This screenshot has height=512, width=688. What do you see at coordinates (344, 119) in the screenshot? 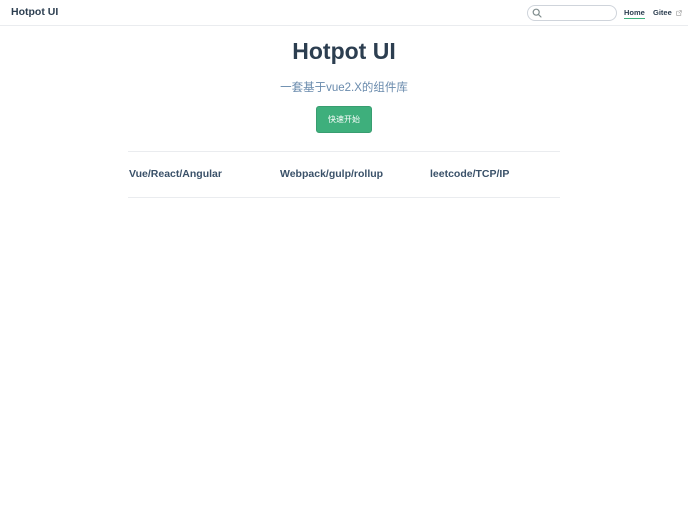
I see `get-started-button: 快速开始` at bounding box center [344, 119].